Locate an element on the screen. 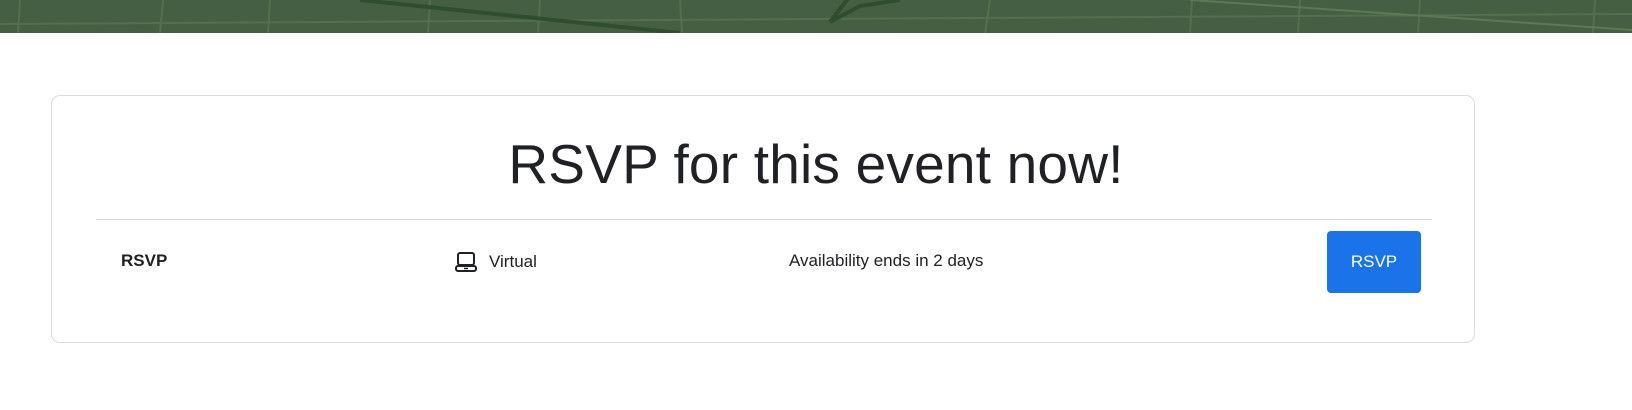  event-location: Virtual is located at coordinates (496, 262).